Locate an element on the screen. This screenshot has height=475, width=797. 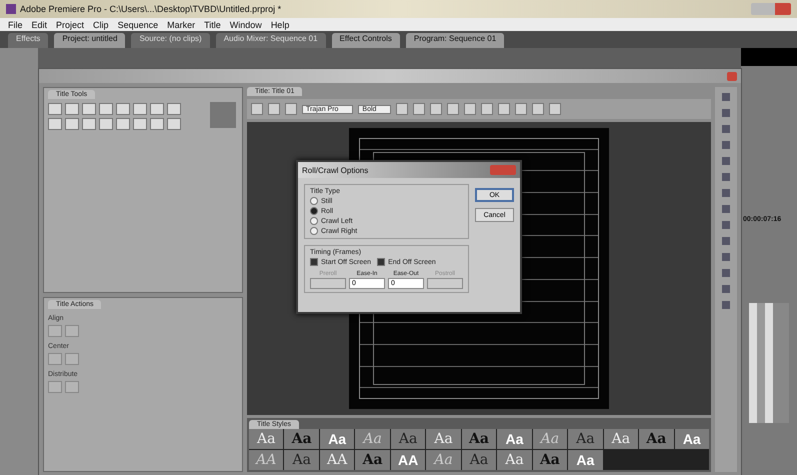
panel-tab: Program: Sequence 01 is located at coordinates (455, 40).